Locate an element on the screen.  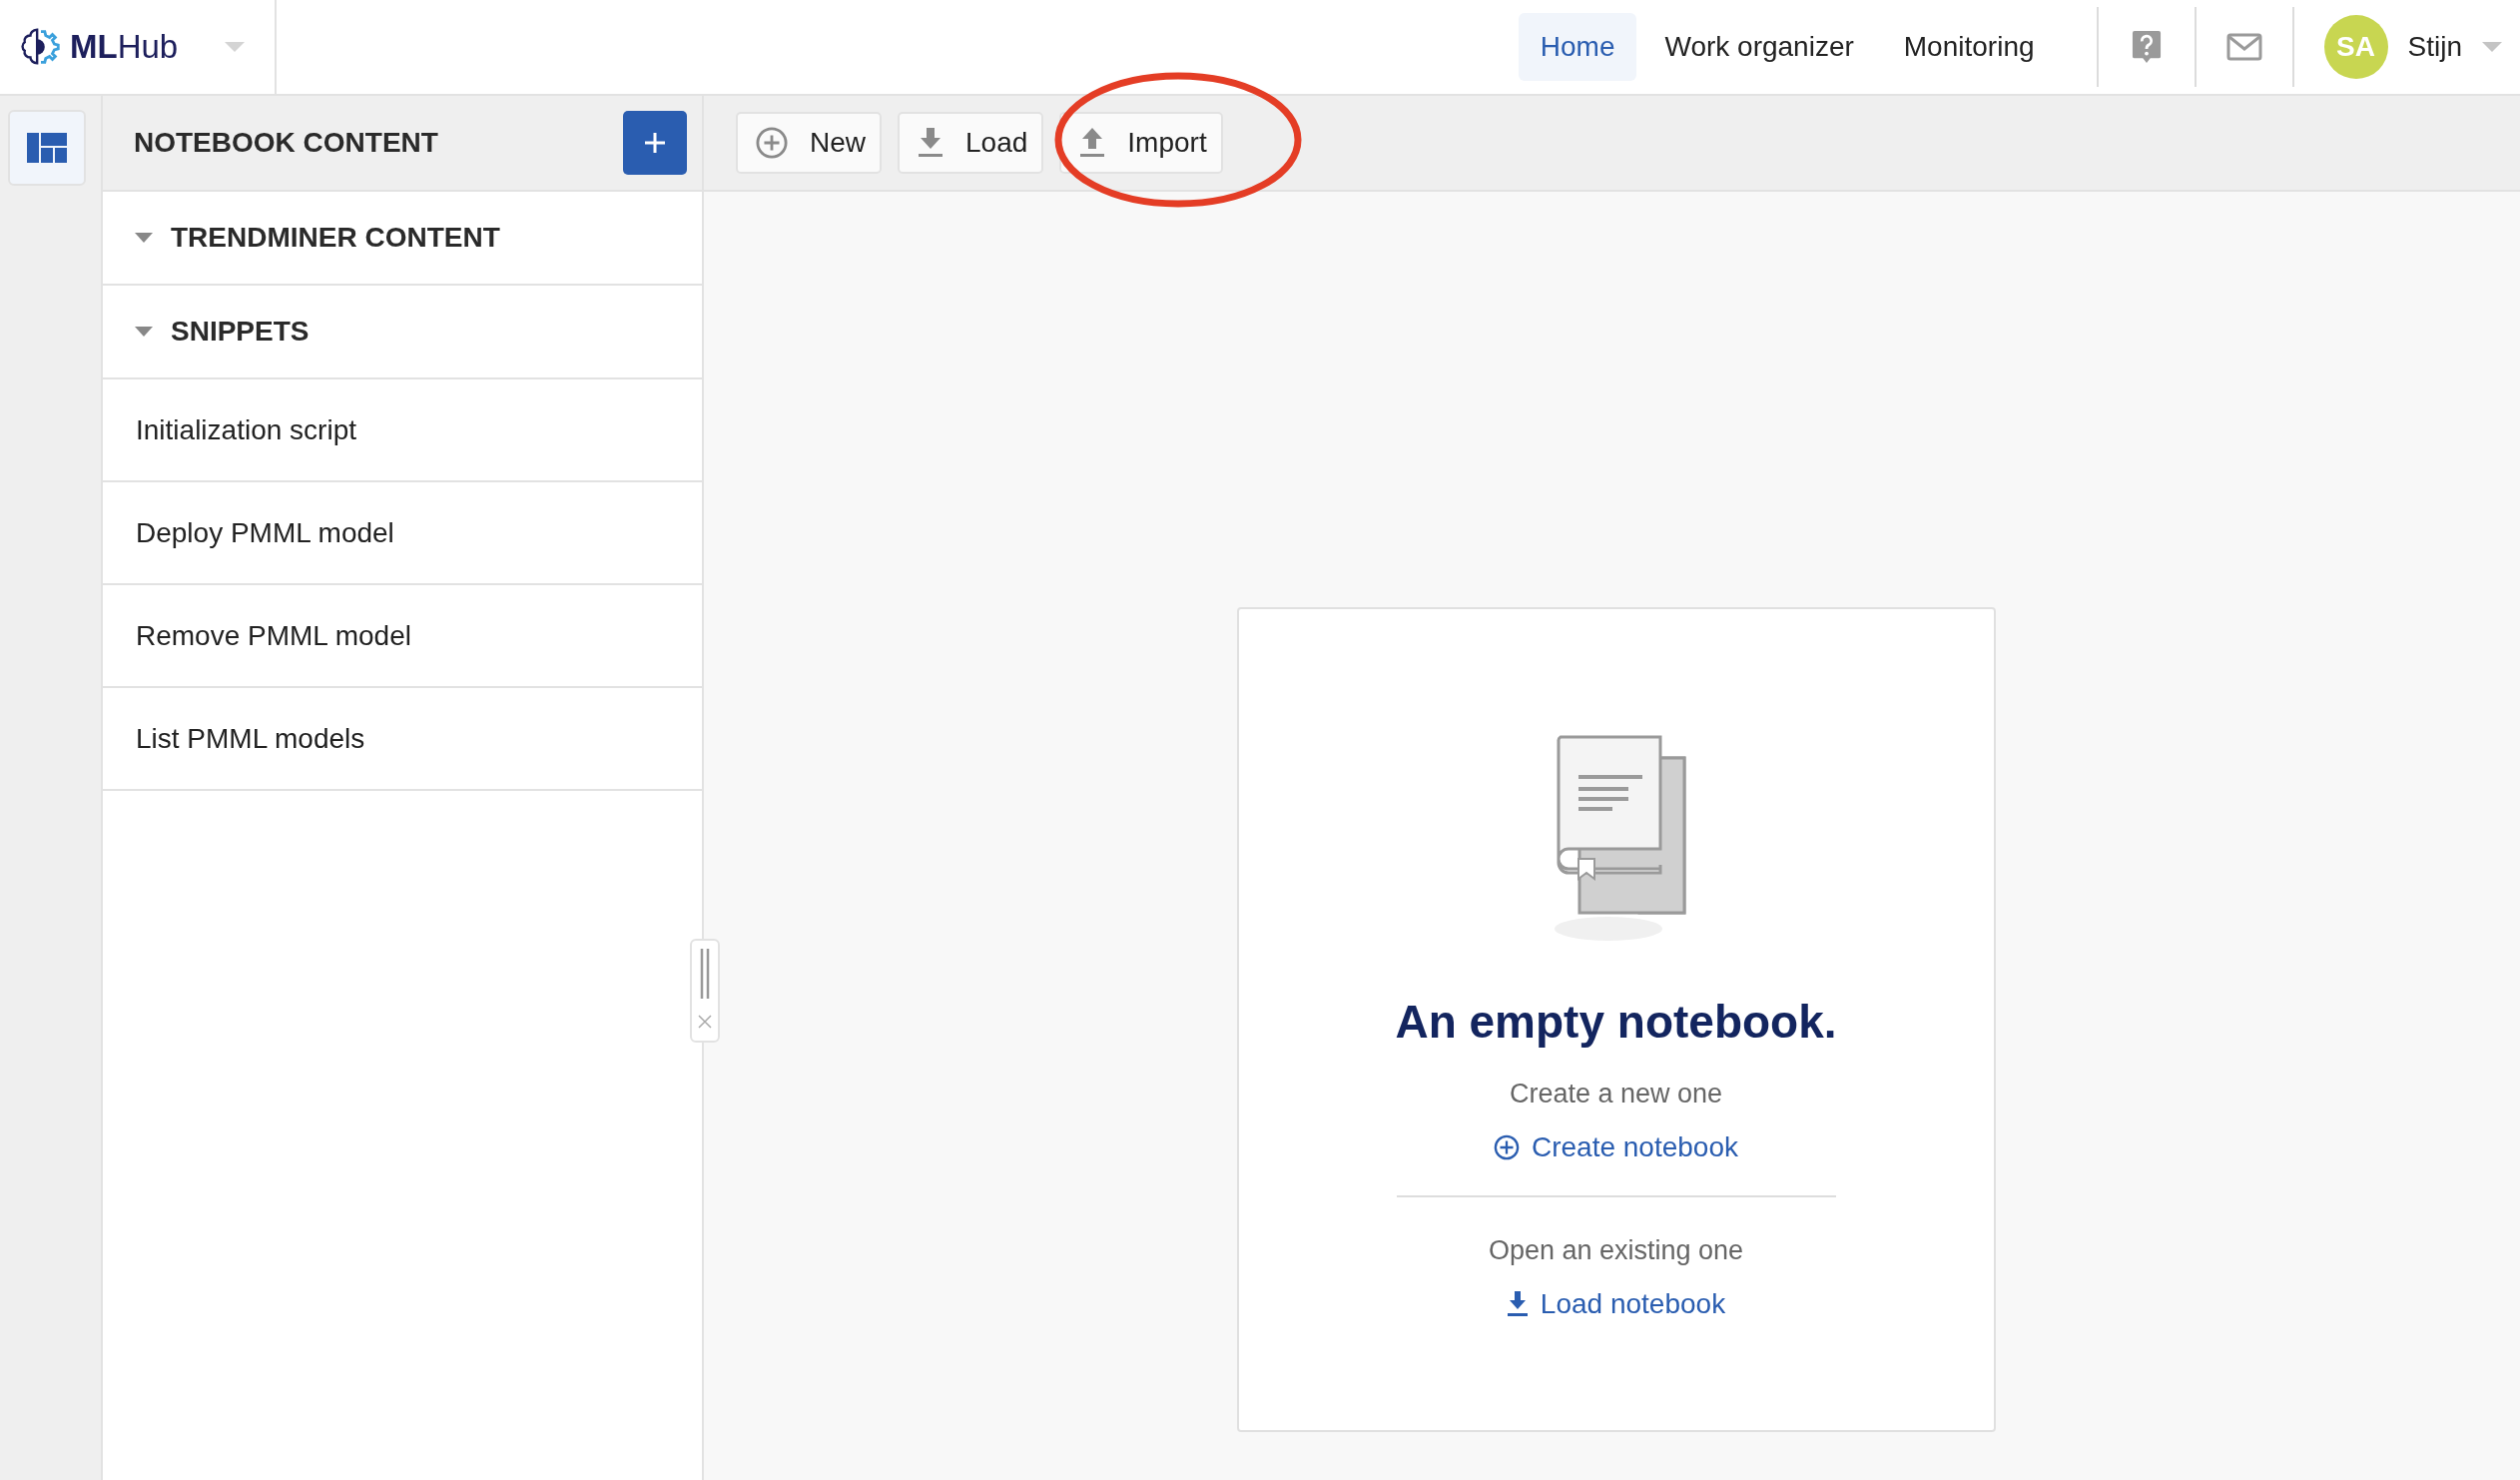
grip-icon is located at coordinates (705, 974).